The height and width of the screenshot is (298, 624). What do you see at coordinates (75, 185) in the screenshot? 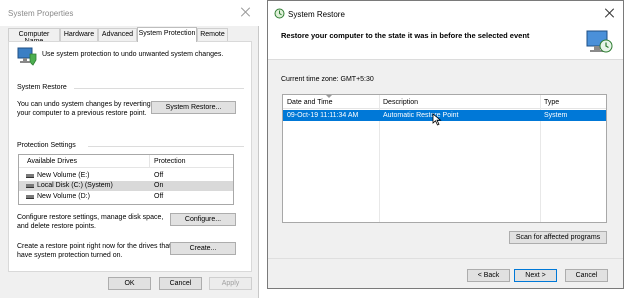
I see `drive-name: Local Disk (C:) (System)` at bounding box center [75, 185].